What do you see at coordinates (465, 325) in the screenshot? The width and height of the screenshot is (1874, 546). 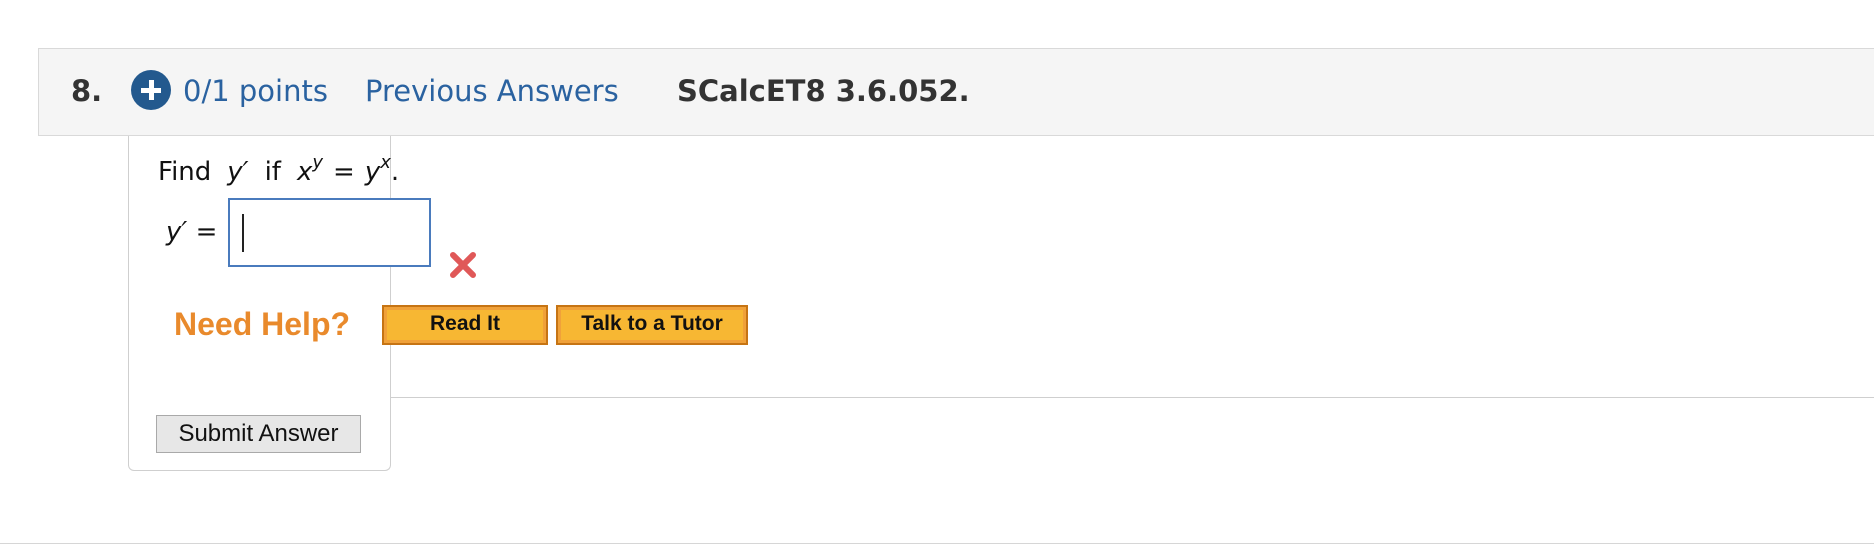 I see `read-it-button: Read It` at bounding box center [465, 325].